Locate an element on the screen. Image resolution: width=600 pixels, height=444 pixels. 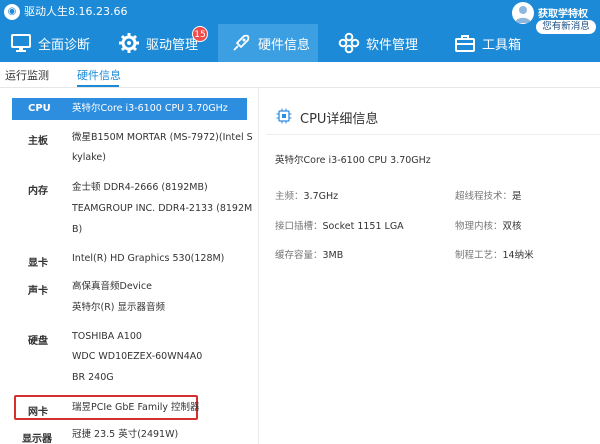
main-nav: 全面诊断 驱动管理 15 硬件信息 软件管理 工具箱 is located at coordinates (300, 43).